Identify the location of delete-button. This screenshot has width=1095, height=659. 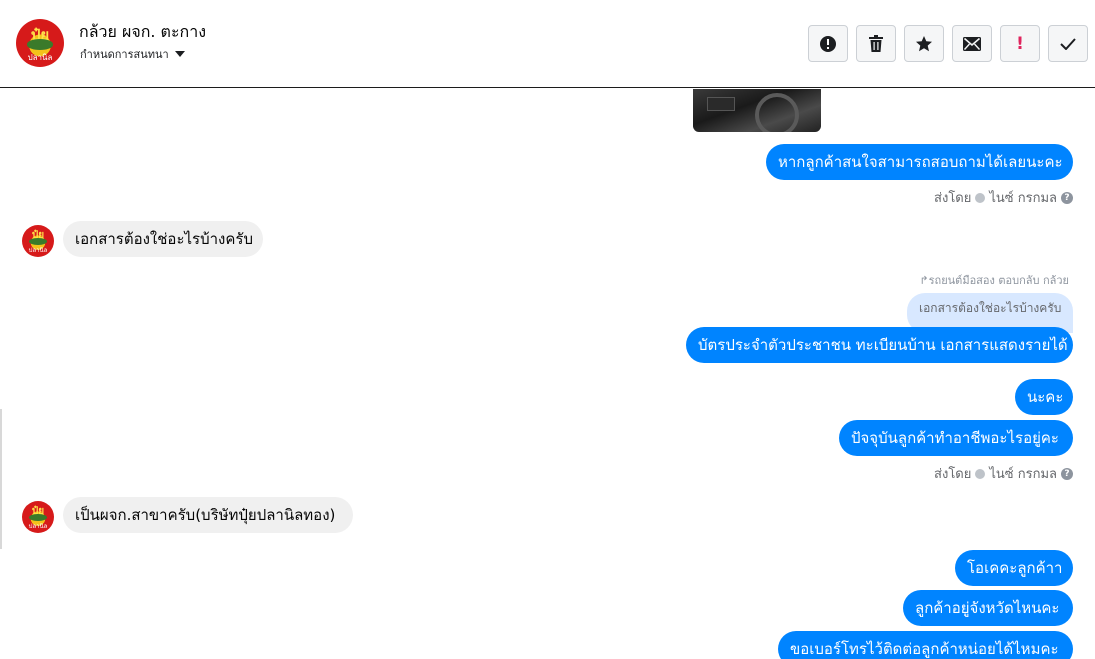
(876, 43).